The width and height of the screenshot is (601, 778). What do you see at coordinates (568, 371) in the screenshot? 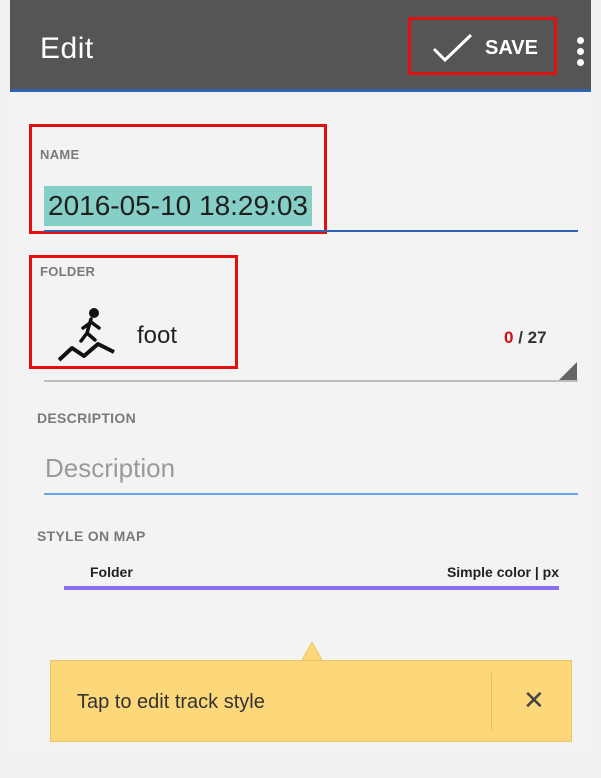
I see `dropdown-triangle-icon` at bounding box center [568, 371].